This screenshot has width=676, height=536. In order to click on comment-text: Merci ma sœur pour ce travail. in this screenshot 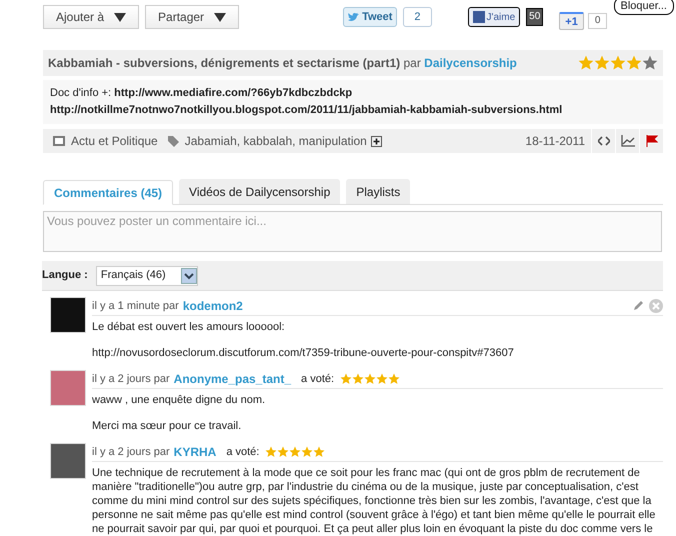, I will do `click(167, 426)`.